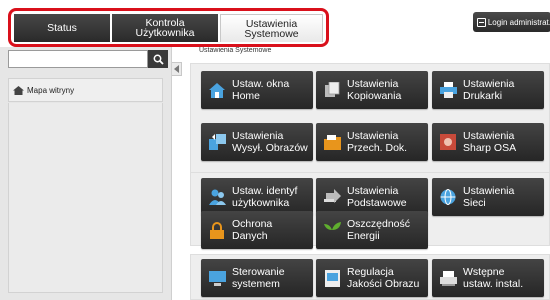 This screenshot has width=550, height=300. What do you see at coordinates (493, 278) in the screenshot?
I see `tile-label: Wstępne ustaw. instal.` at bounding box center [493, 278].